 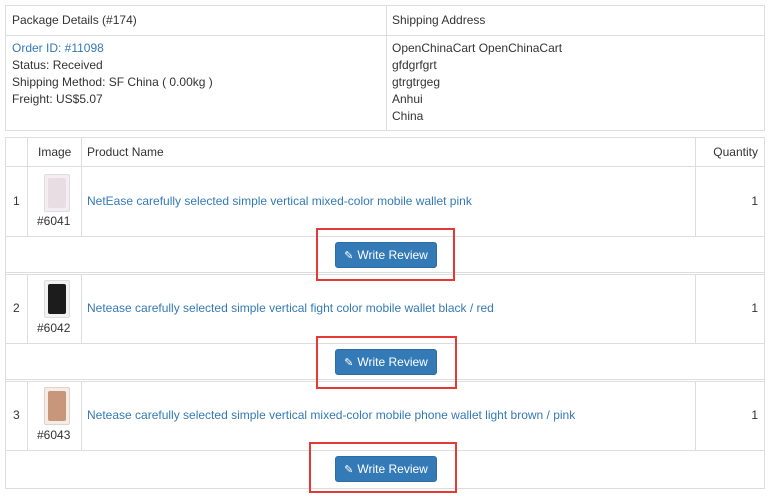 What do you see at coordinates (477, 48) in the screenshot?
I see `address-name: OpenChinaCart OpenChinaCart` at bounding box center [477, 48].